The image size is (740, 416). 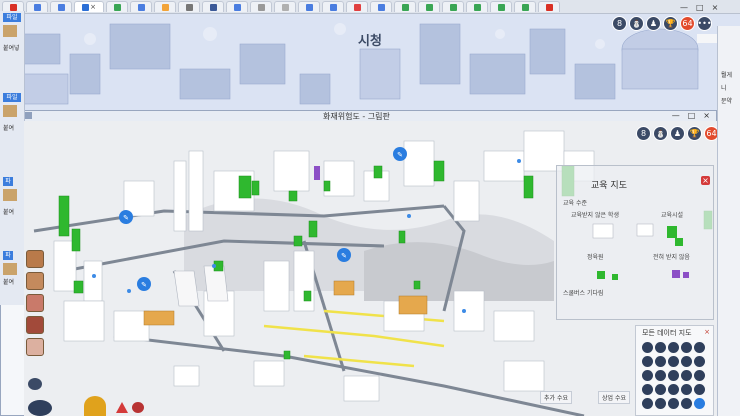 I want to click on browser-tab-strip: ×, so click(x=370, y=7).